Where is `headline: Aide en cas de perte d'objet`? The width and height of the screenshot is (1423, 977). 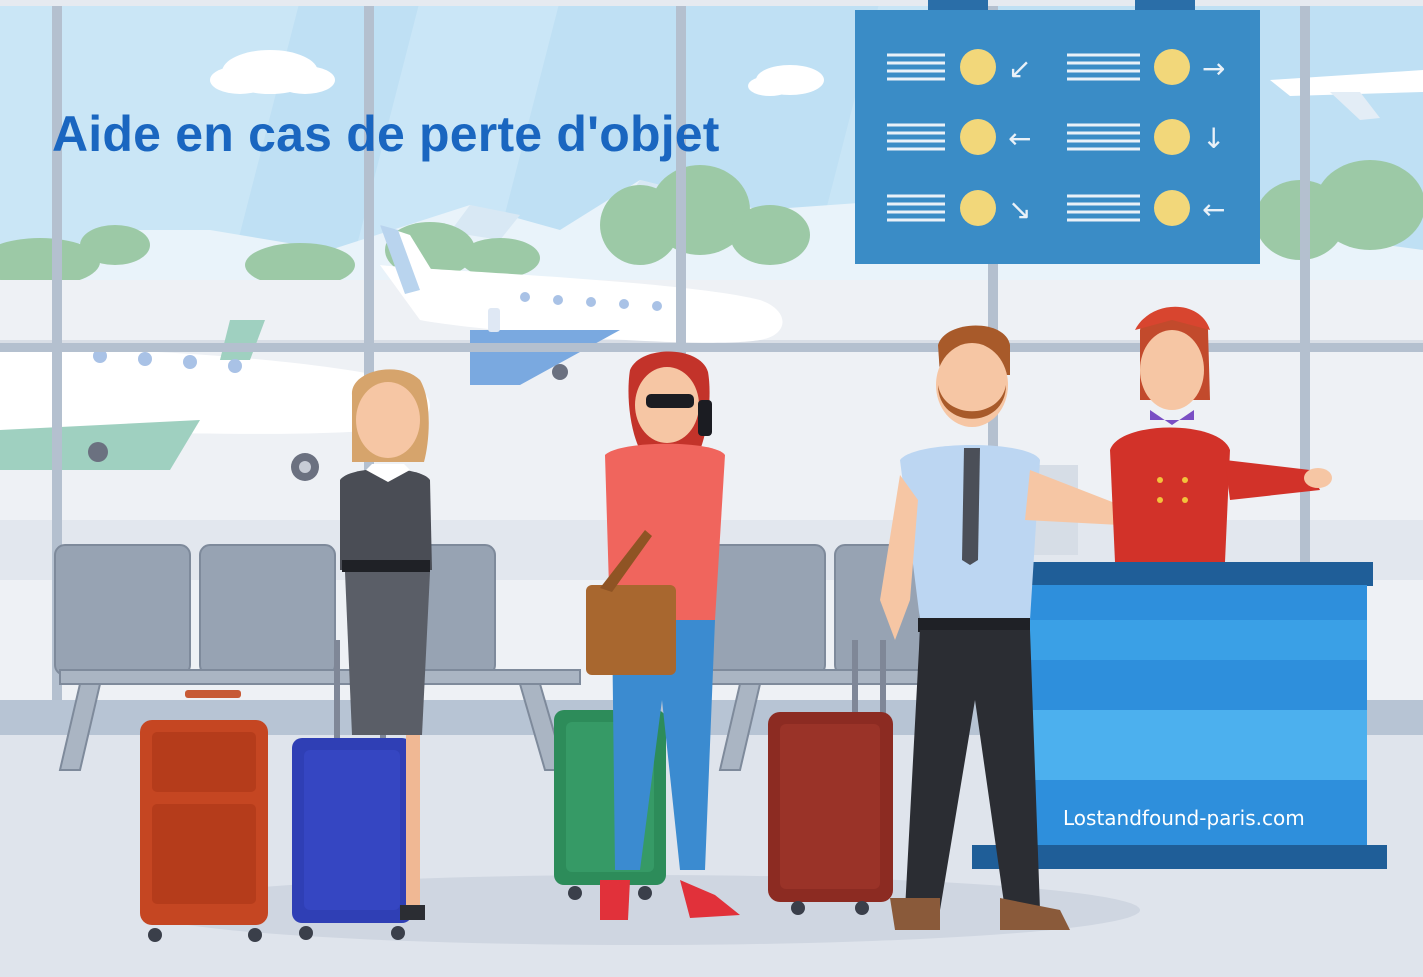
headline: Aide en cas de perte d'objet is located at coordinates (386, 134).